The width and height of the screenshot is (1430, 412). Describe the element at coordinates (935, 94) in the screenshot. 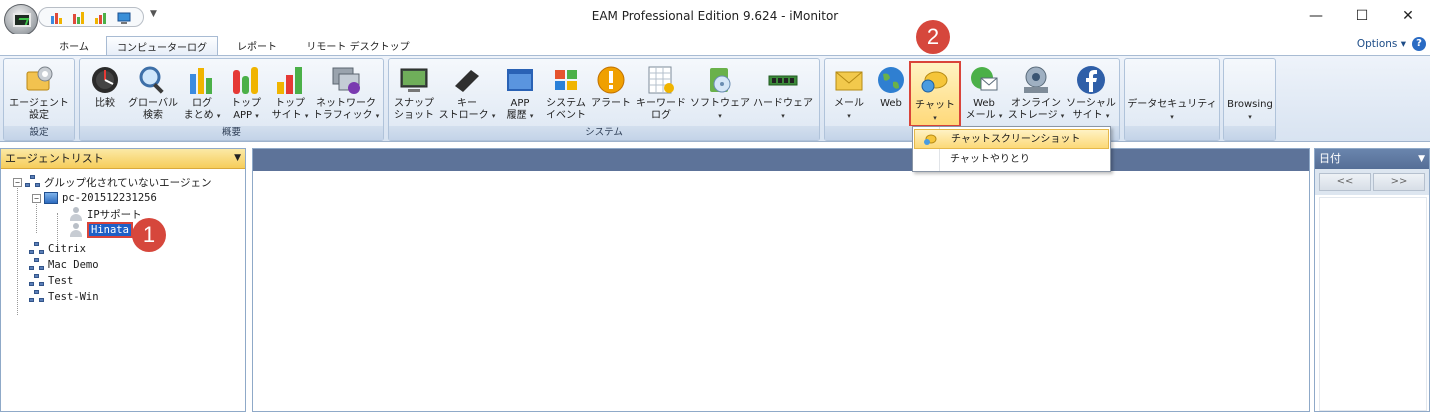

I see `chat-button: チャット ▾` at that location.